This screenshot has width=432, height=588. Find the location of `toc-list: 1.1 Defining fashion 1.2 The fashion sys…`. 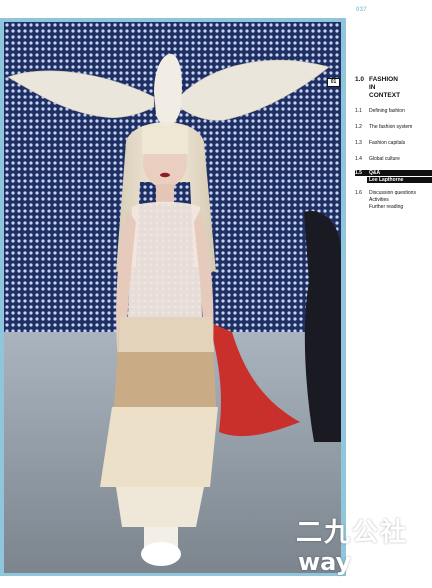

toc-list: 1.1 Defining fashion 1.2 The fashion sys… is located at coordinates (393, 162).